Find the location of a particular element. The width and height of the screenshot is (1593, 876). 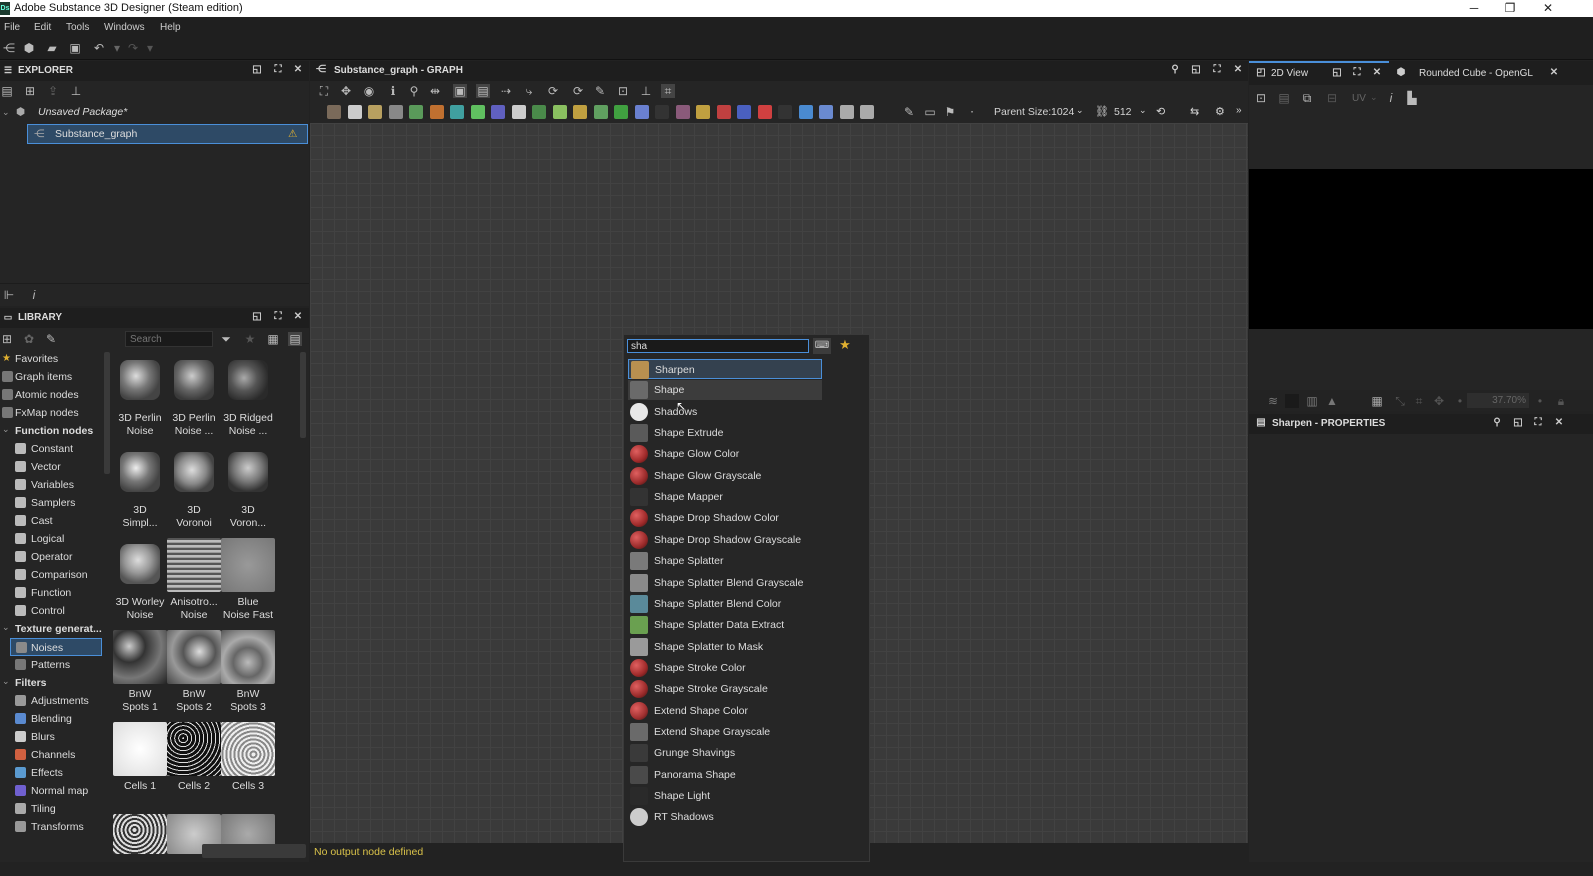

tools-icon: ✎ is located at coordinates (600, 91).